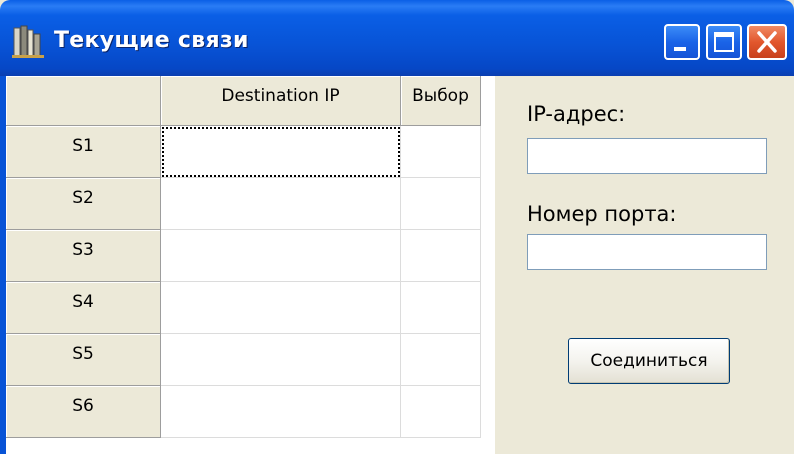 This screenshot has width=794, height=454. I want to click on cell-s2-destination-ip, so click(281, 204).